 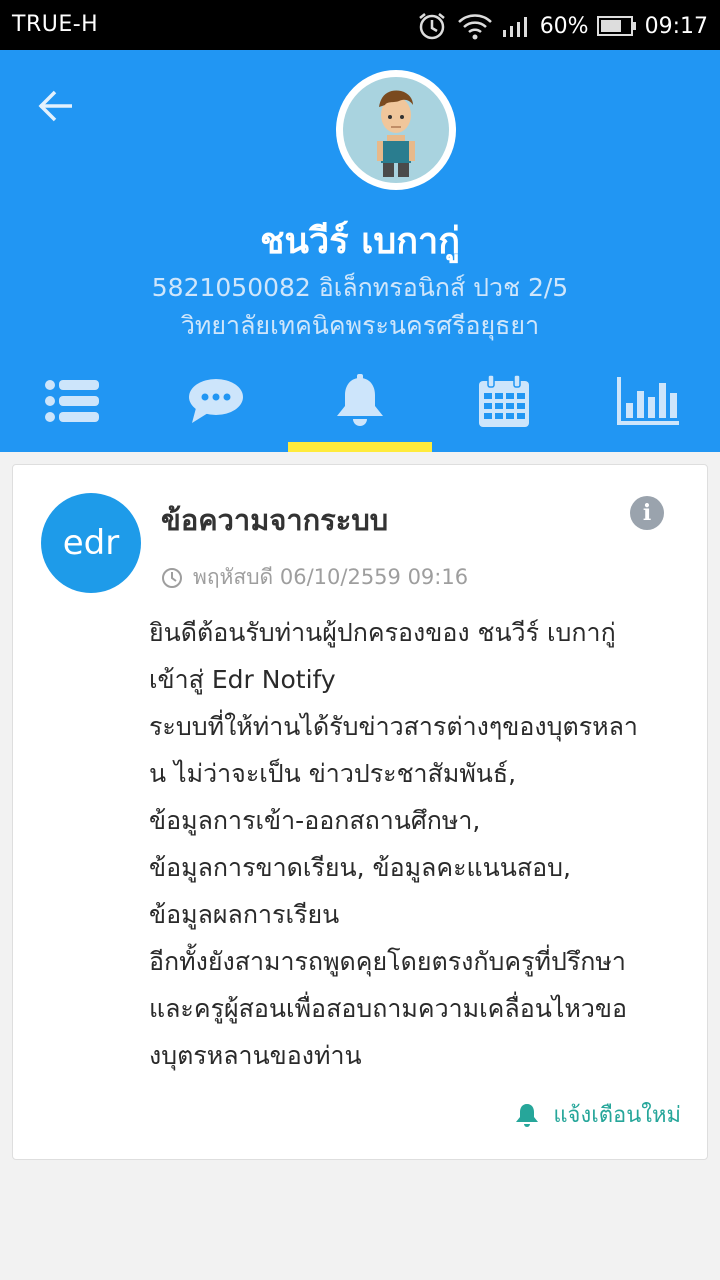 I want to click on tab-list, so click(x=72, y=401).